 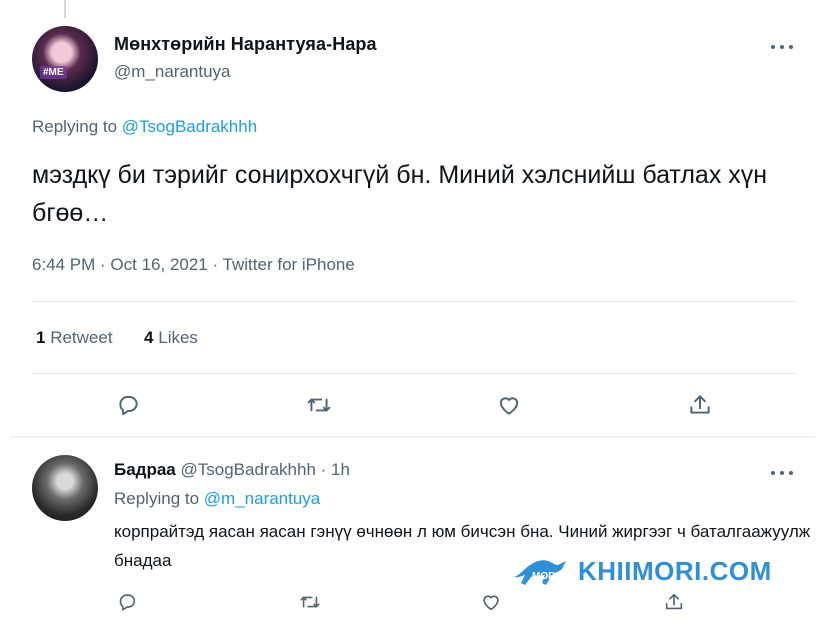 What do you see at coordinates (245, 44) in the screenshot?
I see `display-name: Мөнхтөрийн Нарантуяа-Нара` at bounding box center [245, 44].